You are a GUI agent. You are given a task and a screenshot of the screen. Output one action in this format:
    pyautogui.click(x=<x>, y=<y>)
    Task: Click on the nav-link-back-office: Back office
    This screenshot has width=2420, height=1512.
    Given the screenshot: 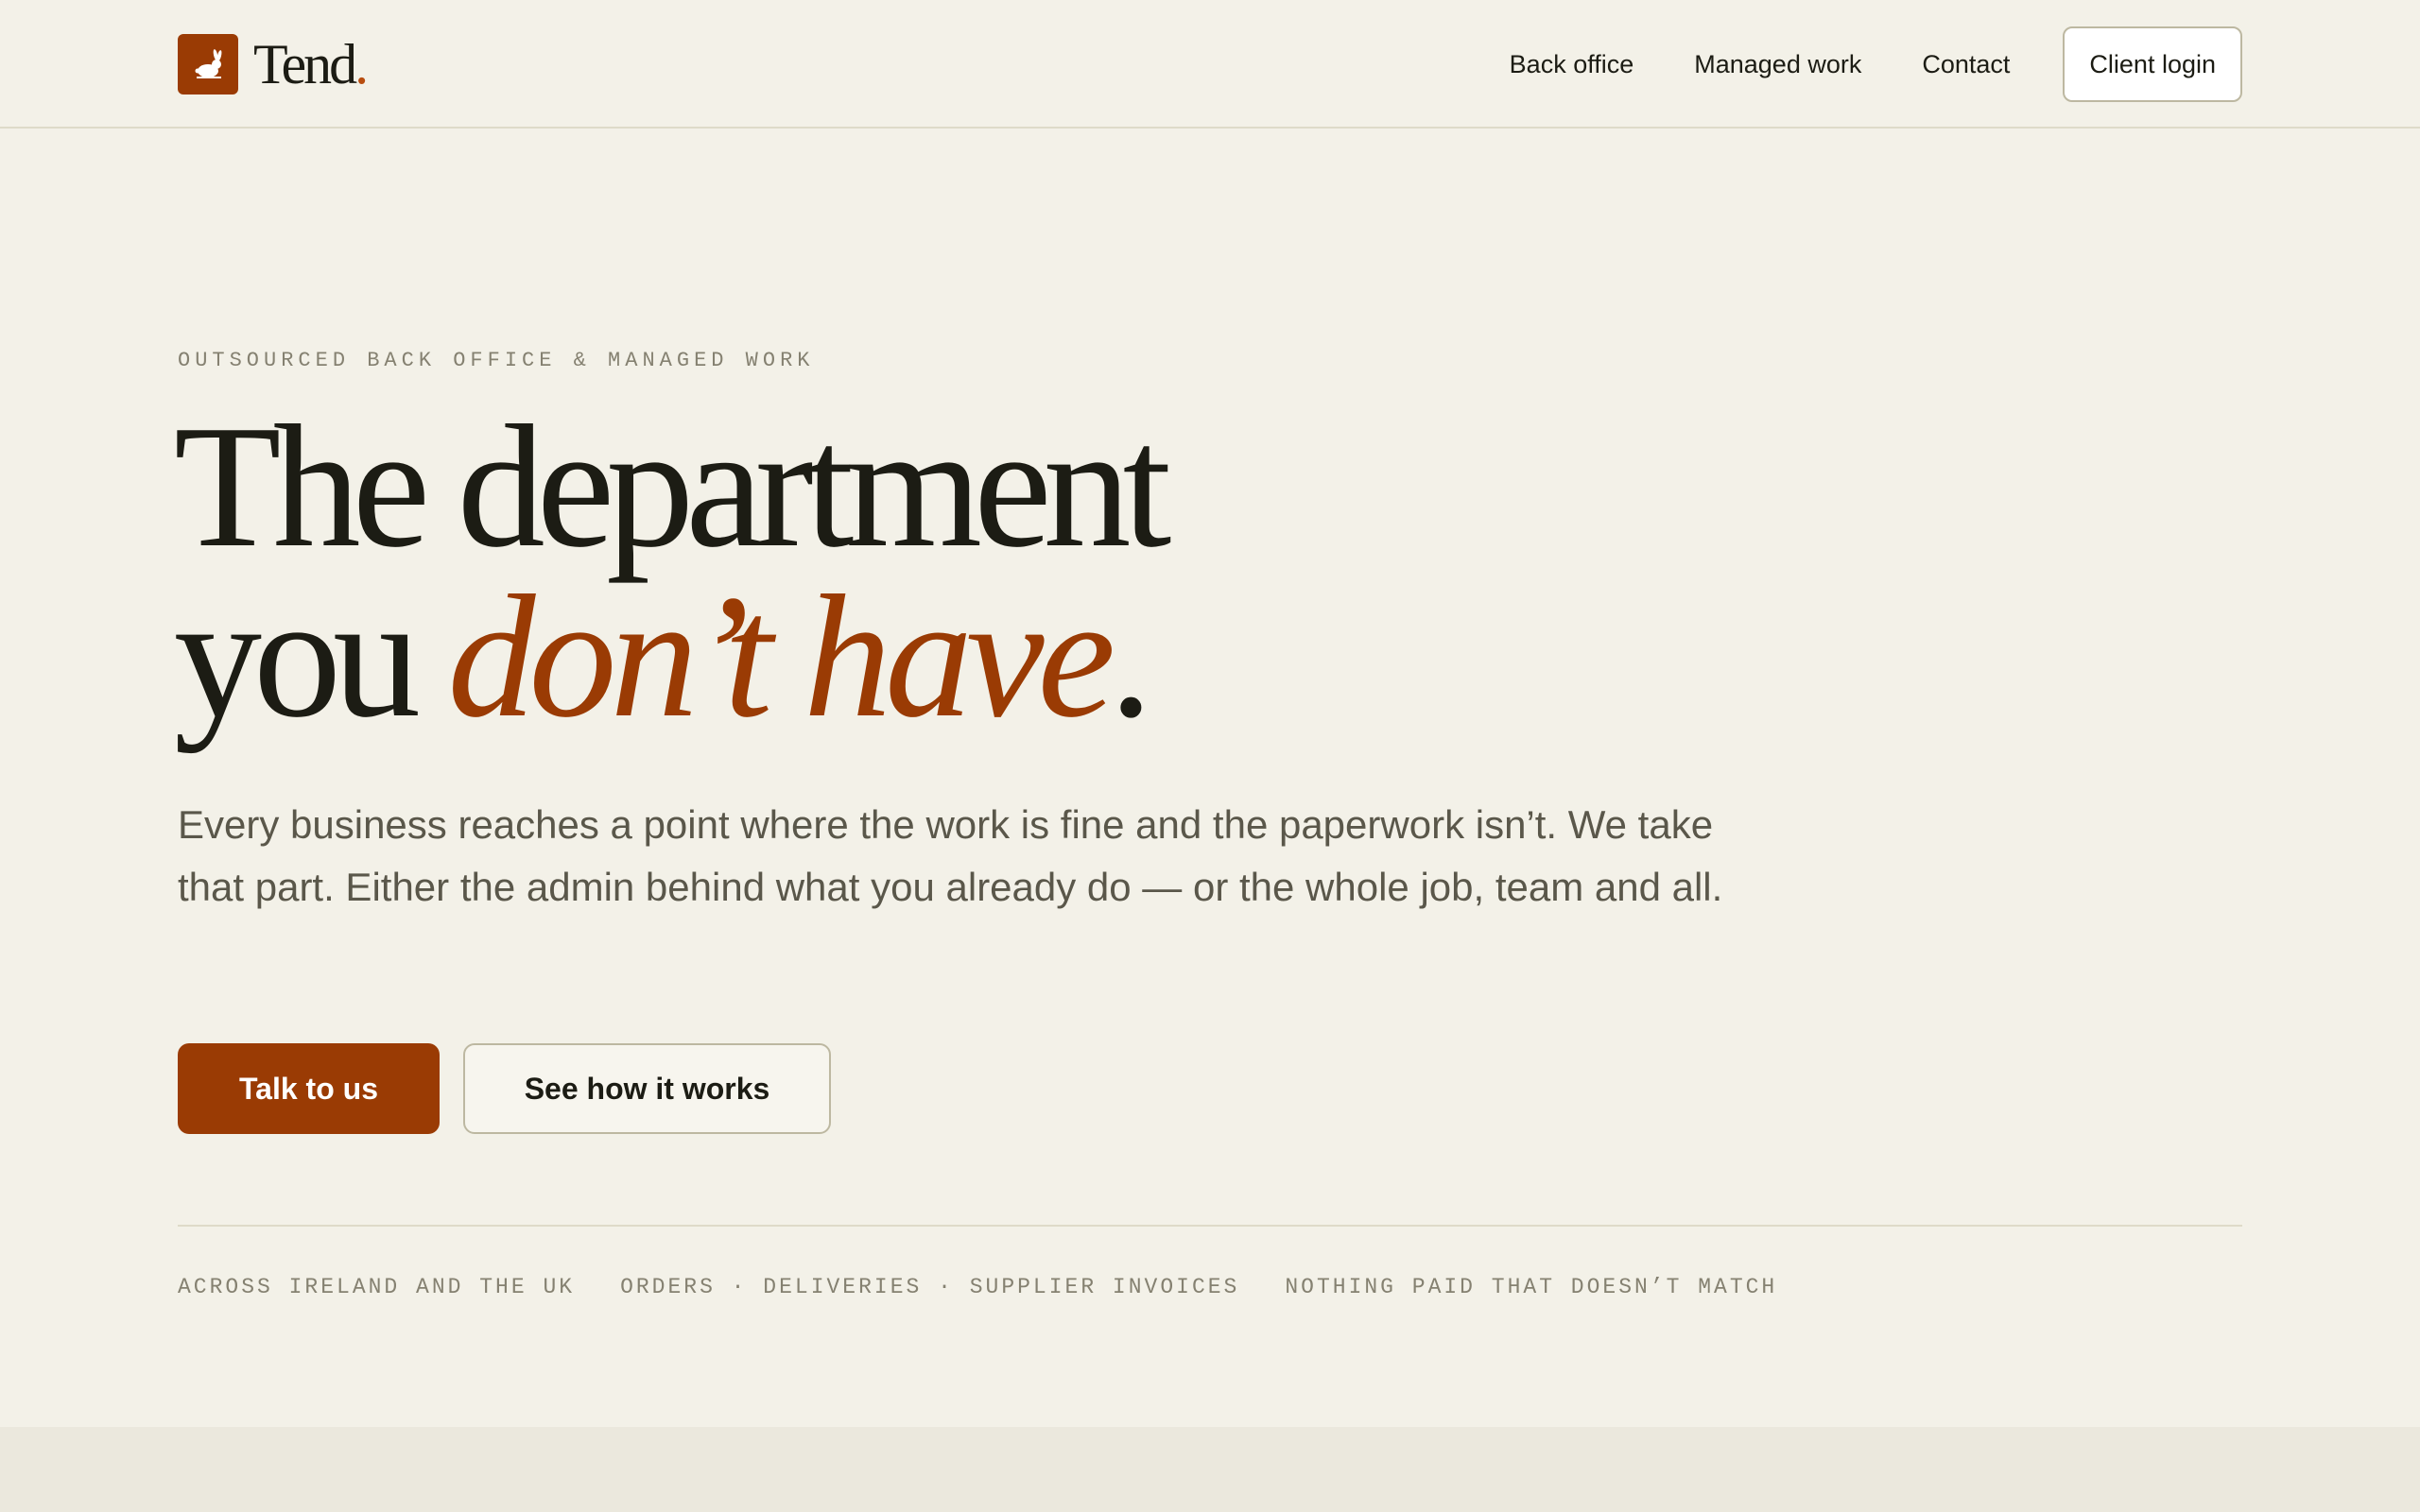 What is the action you would take?
    pyautogui.click(x=1572, y=64)
    